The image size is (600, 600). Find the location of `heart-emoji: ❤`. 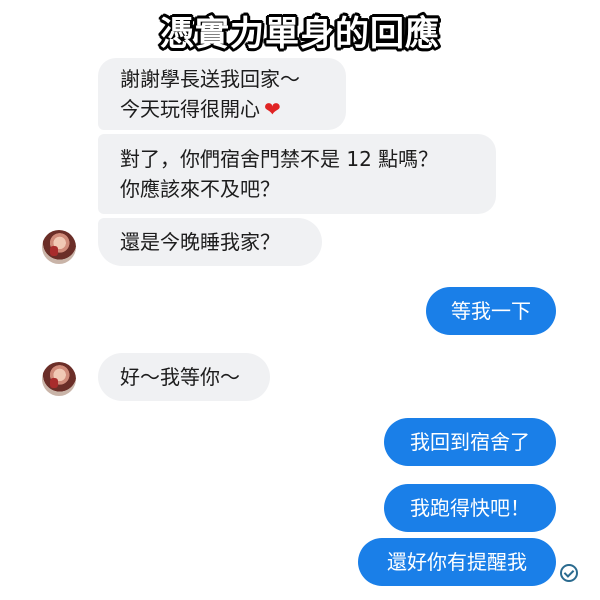

heart-emoji: ❤ is located at coordinates (272, 109).